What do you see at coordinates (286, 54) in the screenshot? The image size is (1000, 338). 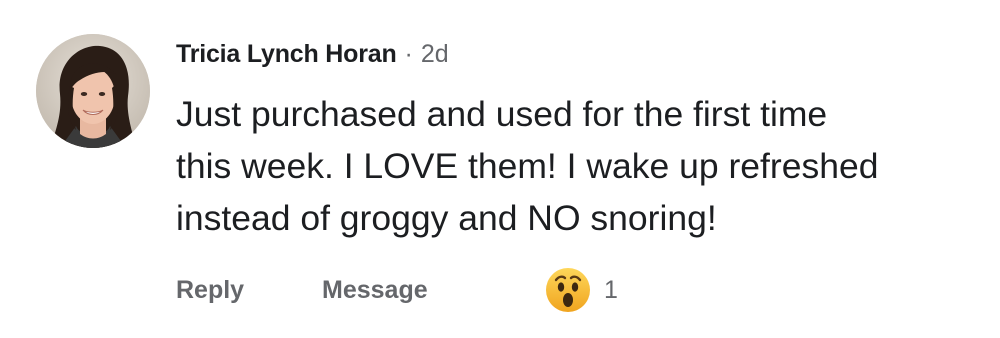 I see `author-name: Tricia Lynch Horan` at bounding box center [286, 54].